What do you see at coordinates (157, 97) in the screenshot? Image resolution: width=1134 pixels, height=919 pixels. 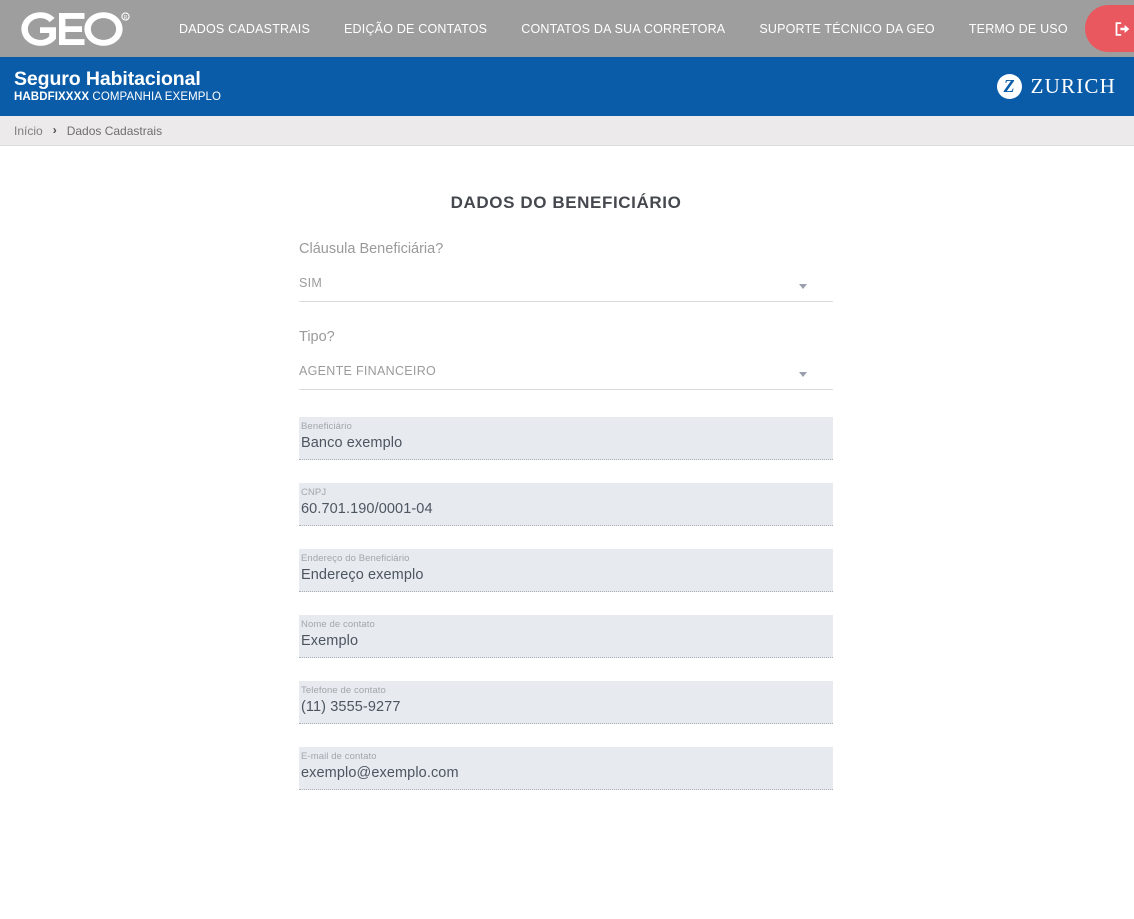 I see `company-name: COMPANHIA EXEMPLO` at bounding box center [157, 97].